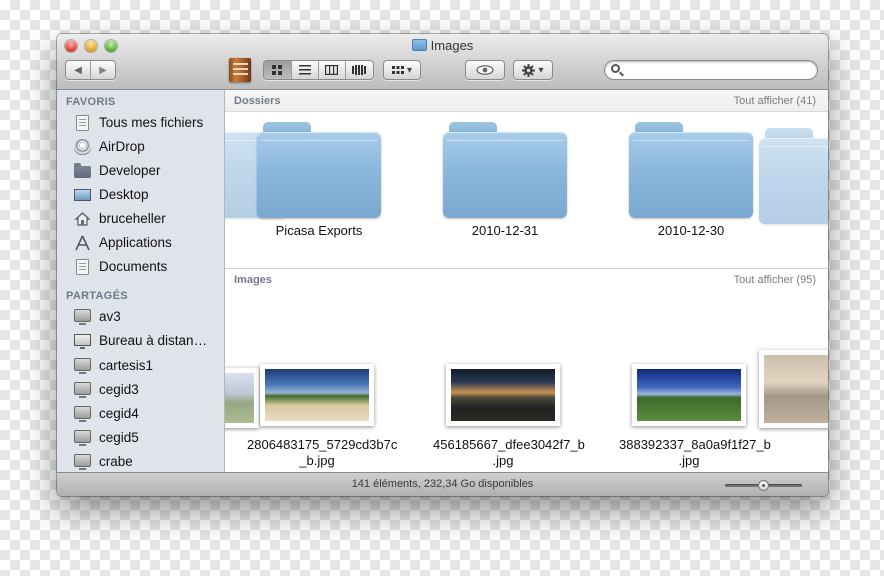 Image resolution: width=884 pixels, height=576 pixels. What do you see at coordinates (140, 390) in the screenshot?
I see `sidebar-item-cegid3: cegid3` at bounding box center [140, 390].